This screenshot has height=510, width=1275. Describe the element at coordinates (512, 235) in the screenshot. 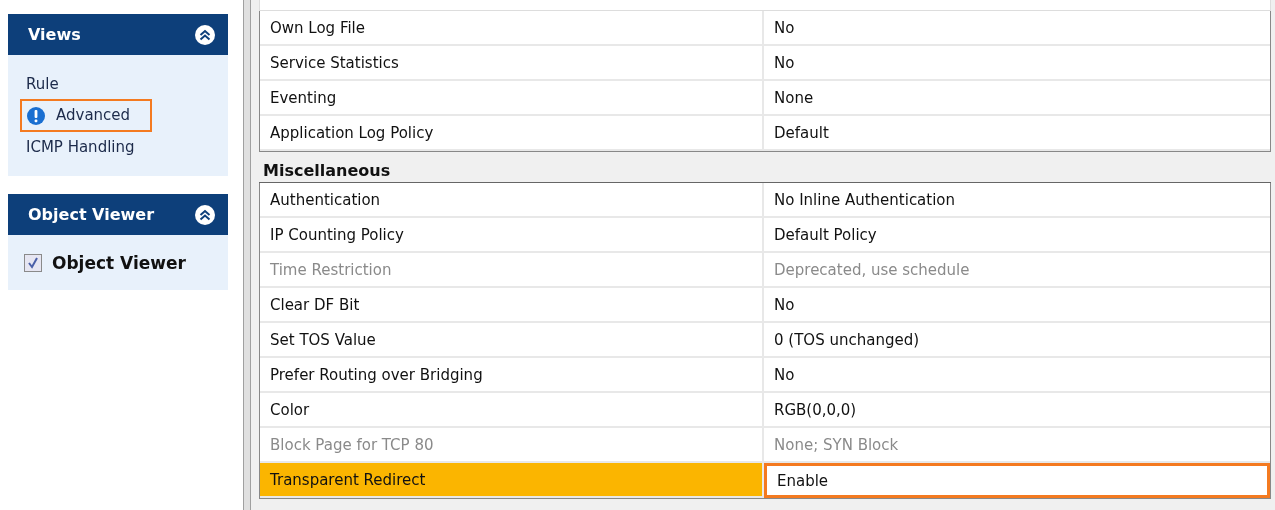

I see `property-name: IP Counting Policy` at that location.